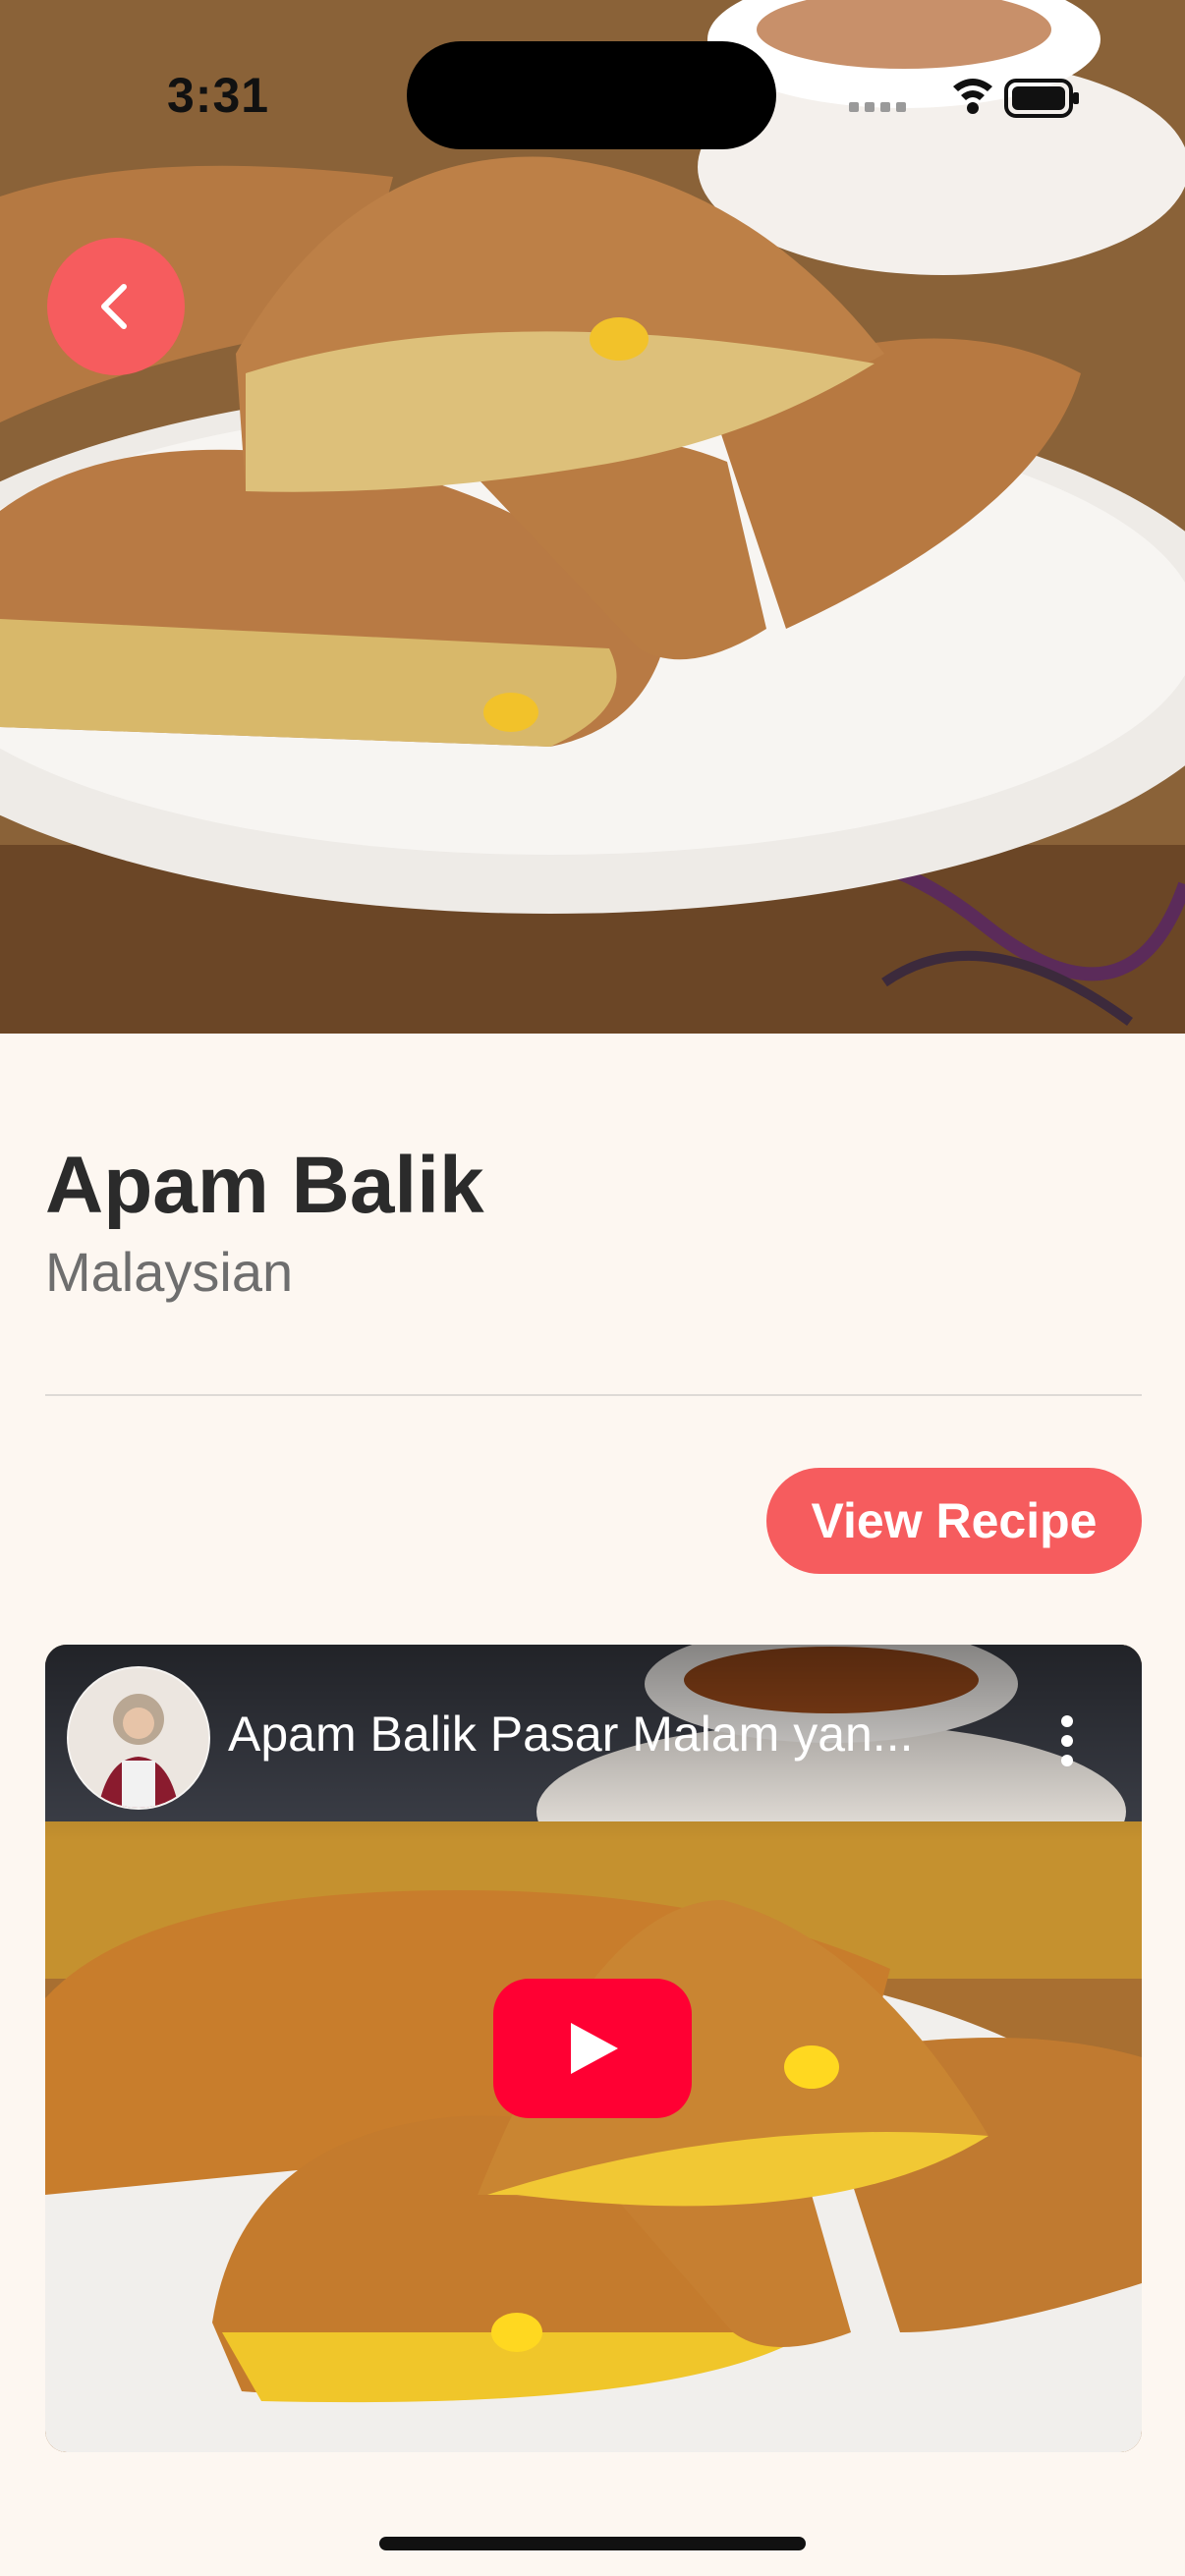 The height and width of the screenshot is (2576, 1185). I want to click on cellular-signal-icon, so click(878, 107).